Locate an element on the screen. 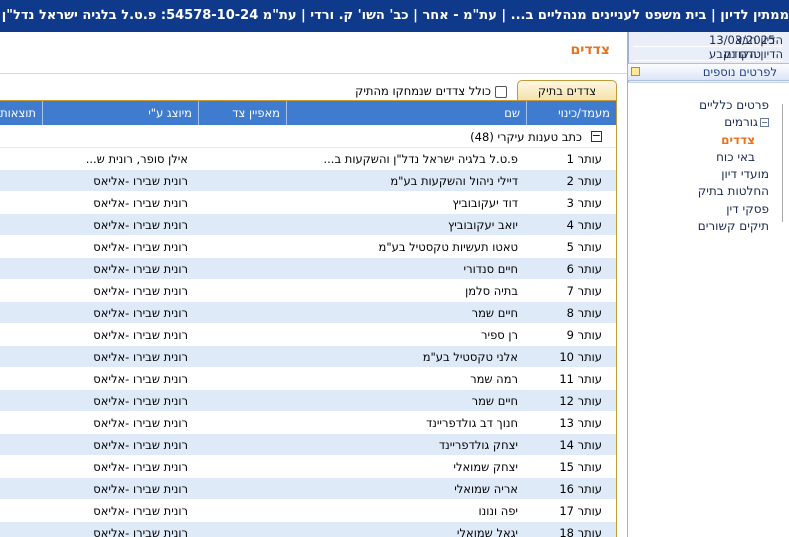 The width and height of the screenshot is (789, 537). tree-item-label: פרטים כלליים is located at coordinates (734, 105).